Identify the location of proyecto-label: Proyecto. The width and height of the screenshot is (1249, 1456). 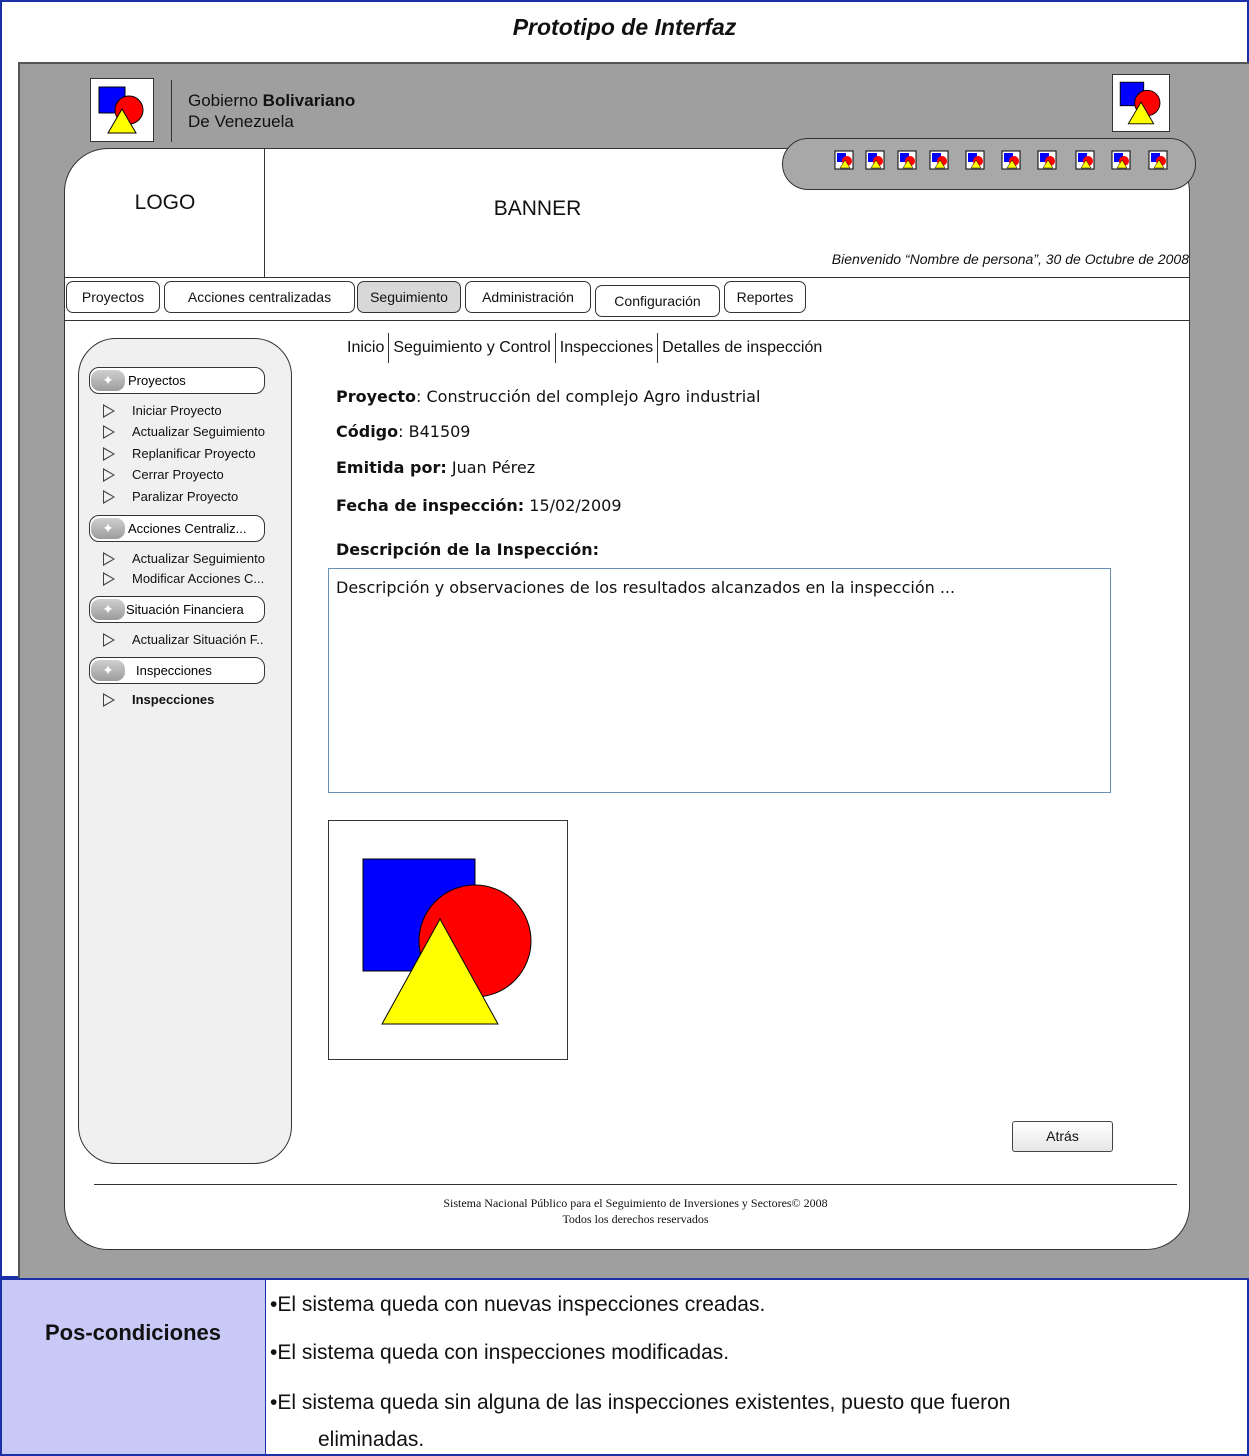
(376, 396).